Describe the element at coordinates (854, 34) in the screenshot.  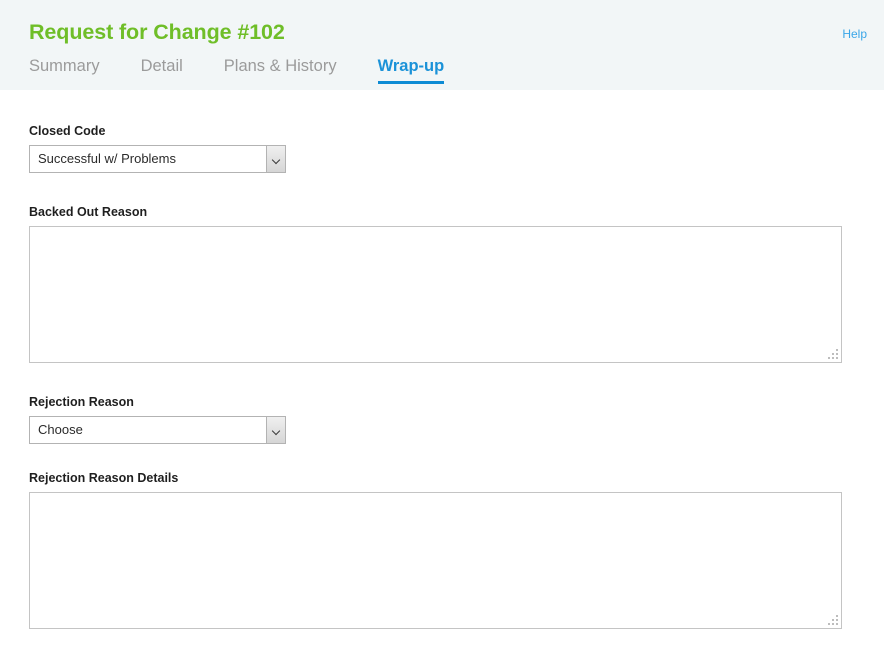
I see `help-link: Help` at that location.